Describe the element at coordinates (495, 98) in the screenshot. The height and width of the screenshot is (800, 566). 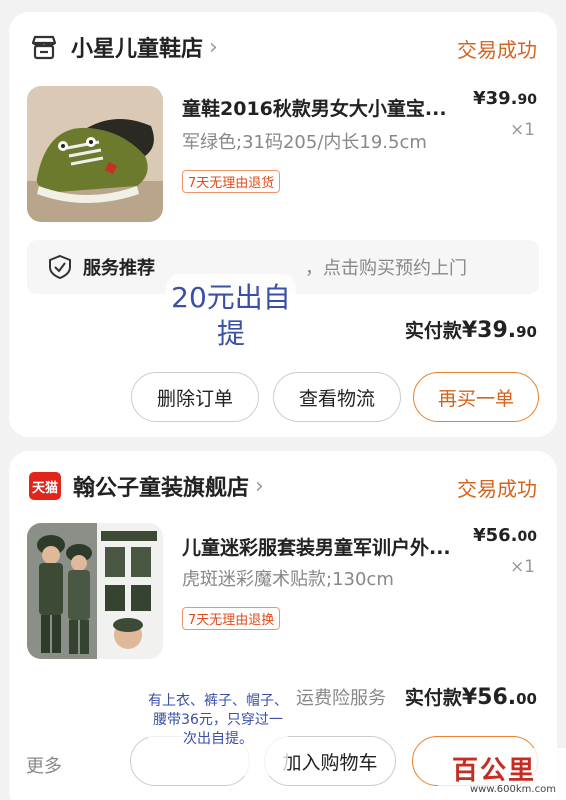
I see `price-main: ¥39.` at that location.